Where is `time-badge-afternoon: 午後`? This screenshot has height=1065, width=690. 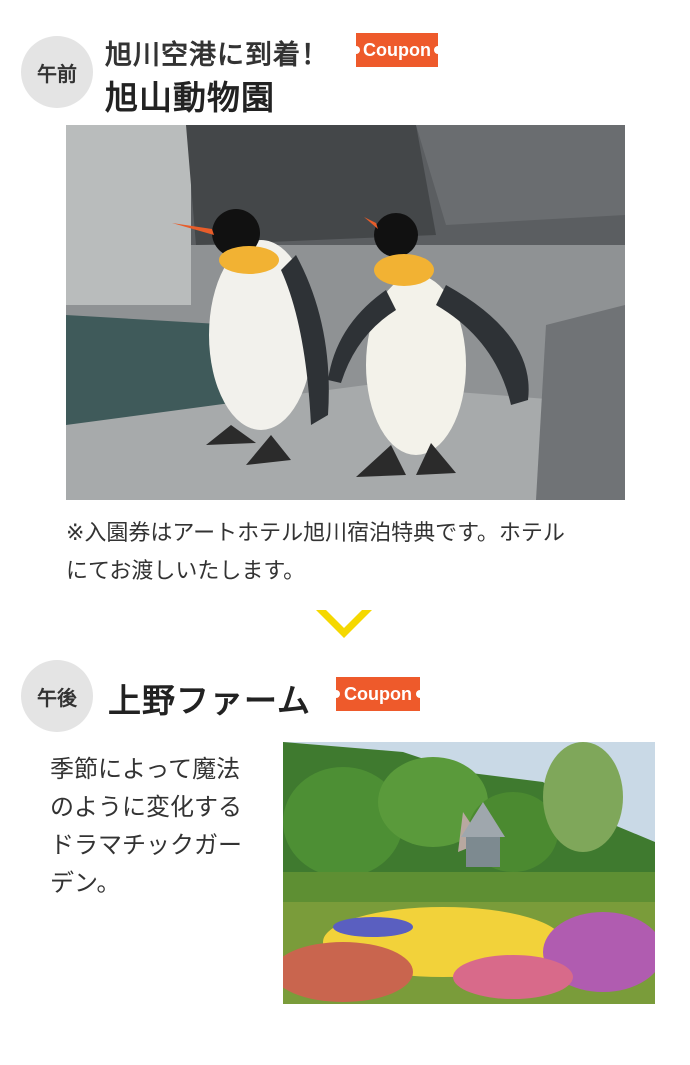
time-badge-afternoon: 午後 is located at coordinates (57, 696).